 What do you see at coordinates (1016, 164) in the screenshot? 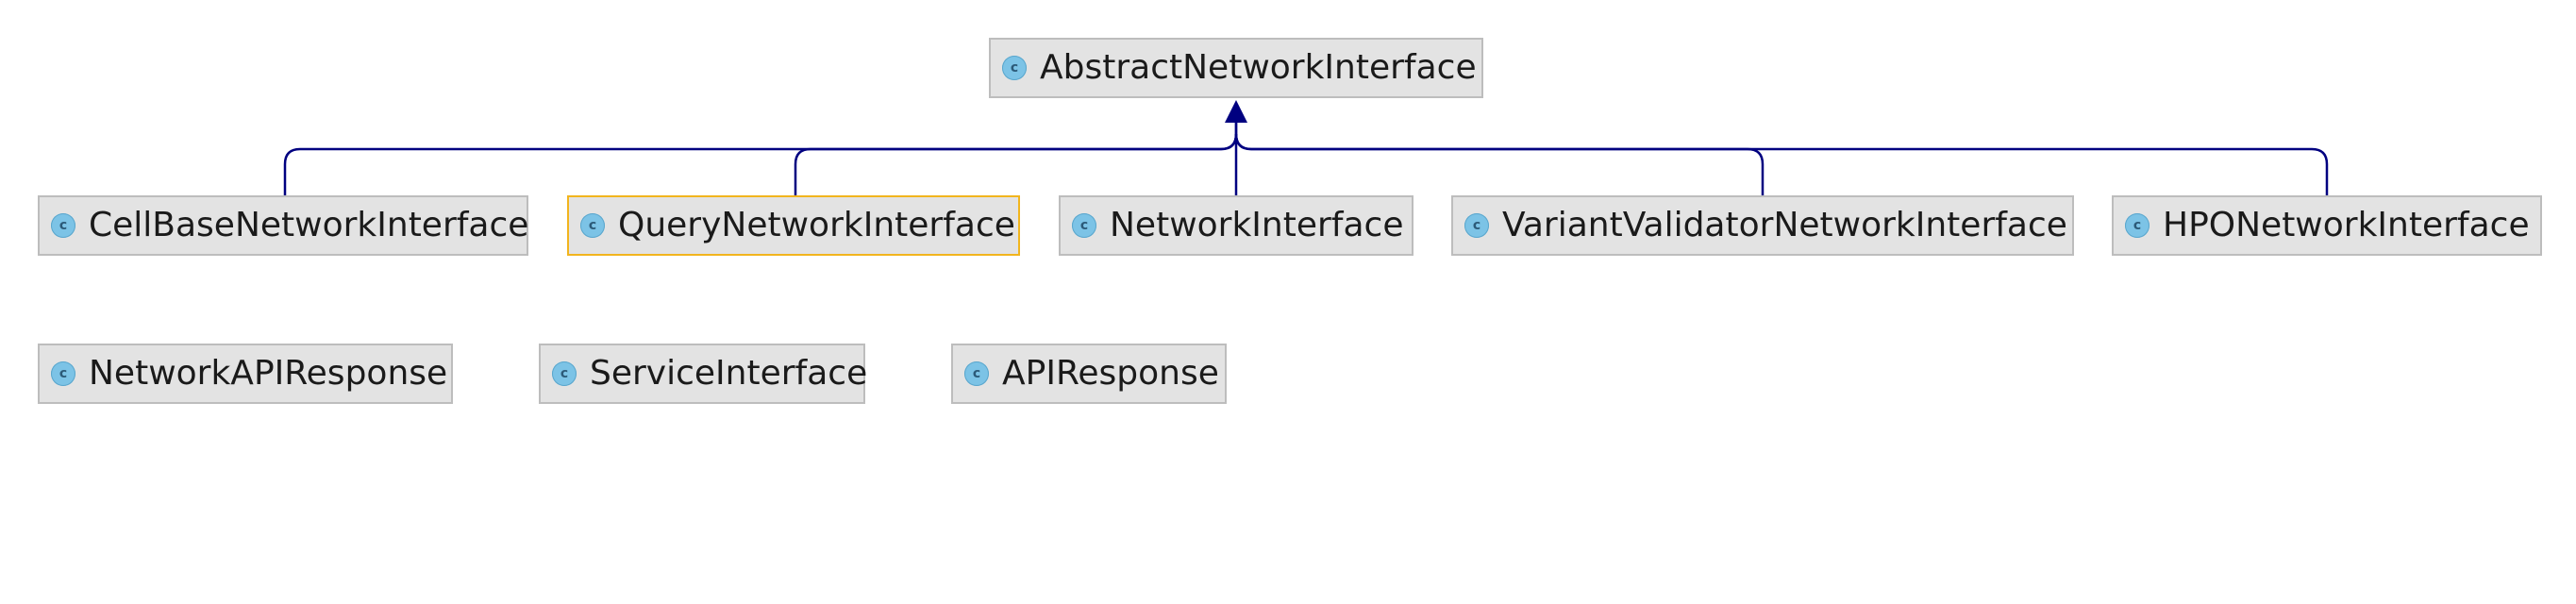
I see `edge-query-to-abstract` at bounding box center [1016, 164].